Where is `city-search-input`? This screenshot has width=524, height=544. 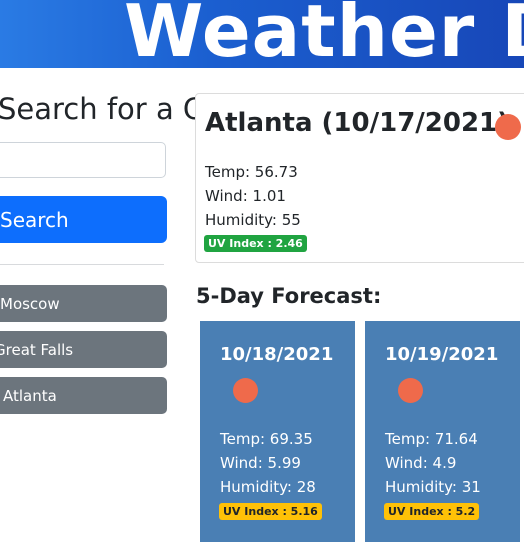
city-search-input is located at coordinates (83, 160).